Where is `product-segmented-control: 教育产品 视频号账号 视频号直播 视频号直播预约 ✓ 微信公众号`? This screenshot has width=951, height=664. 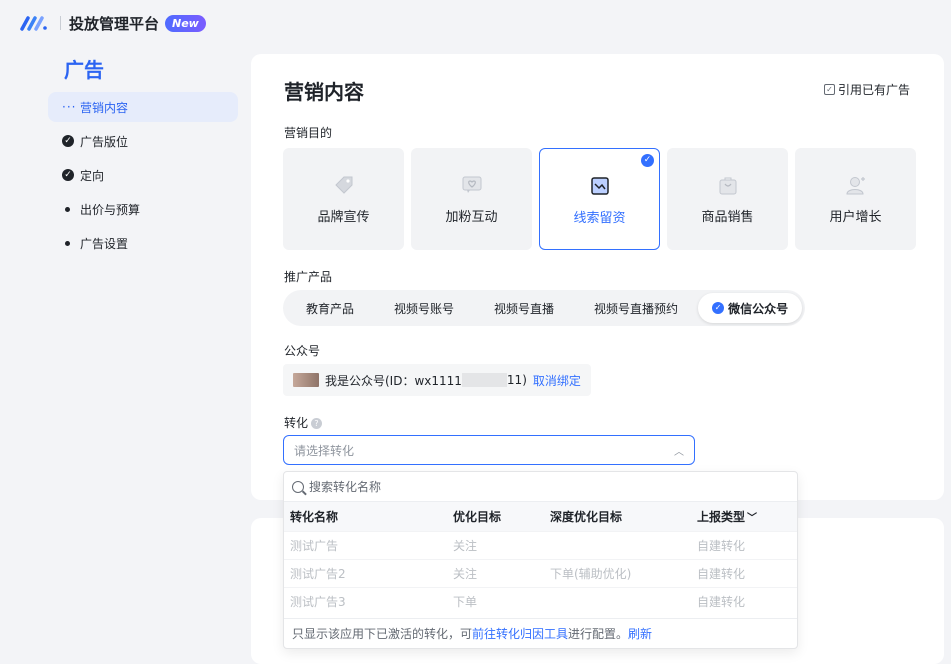 product-segmented-control: 教育产品 视频号账号 视频号直播 视频号直播预约 ✓ 微信公众号 is located at coordinates (544, 308).